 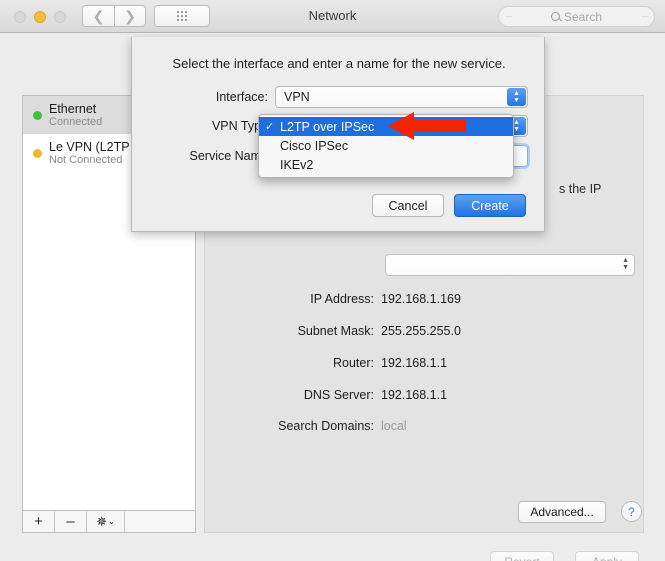 What do you see at coordinates (89, 146) in the screenshot?
I see `list-item-name: Le VPN (L2TP` at bounding box center [89, 146].